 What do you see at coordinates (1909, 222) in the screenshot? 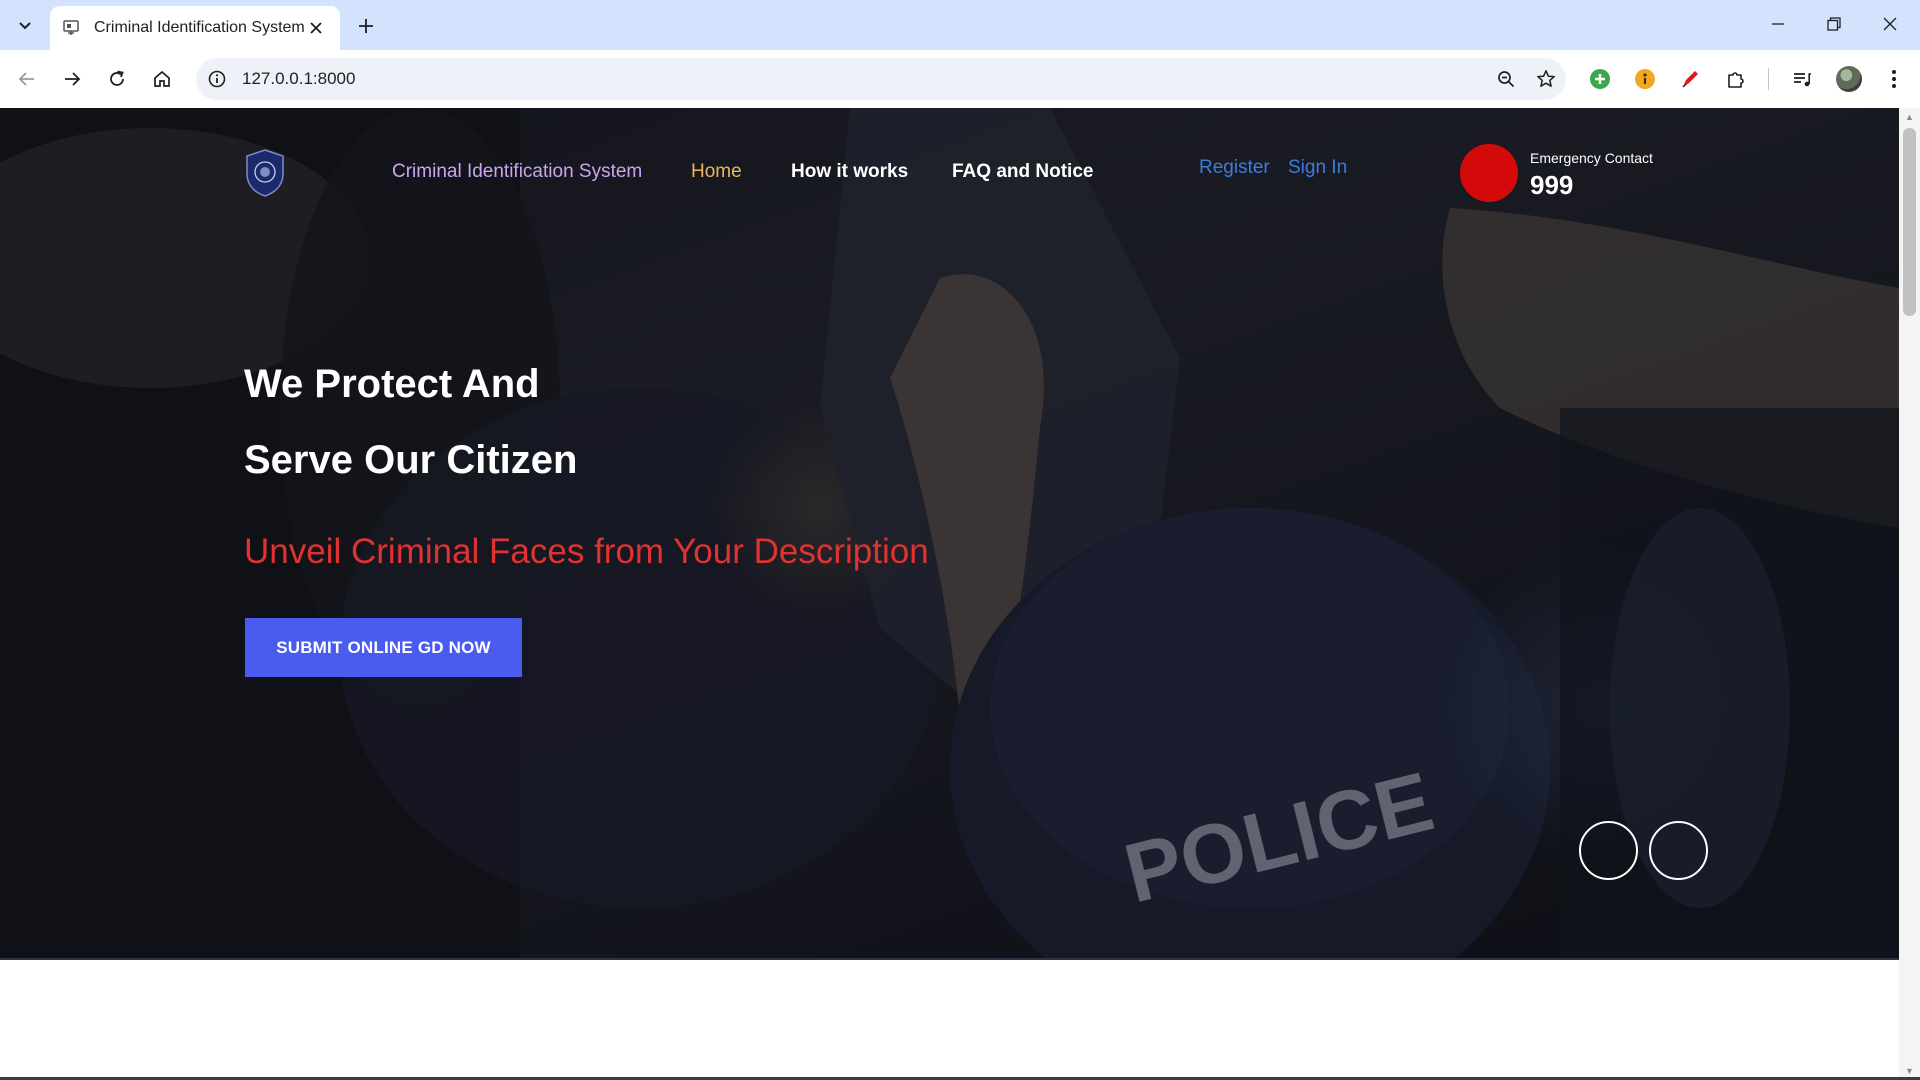
I see `scrollbar-thumb` at bounding box center [1909, 222].